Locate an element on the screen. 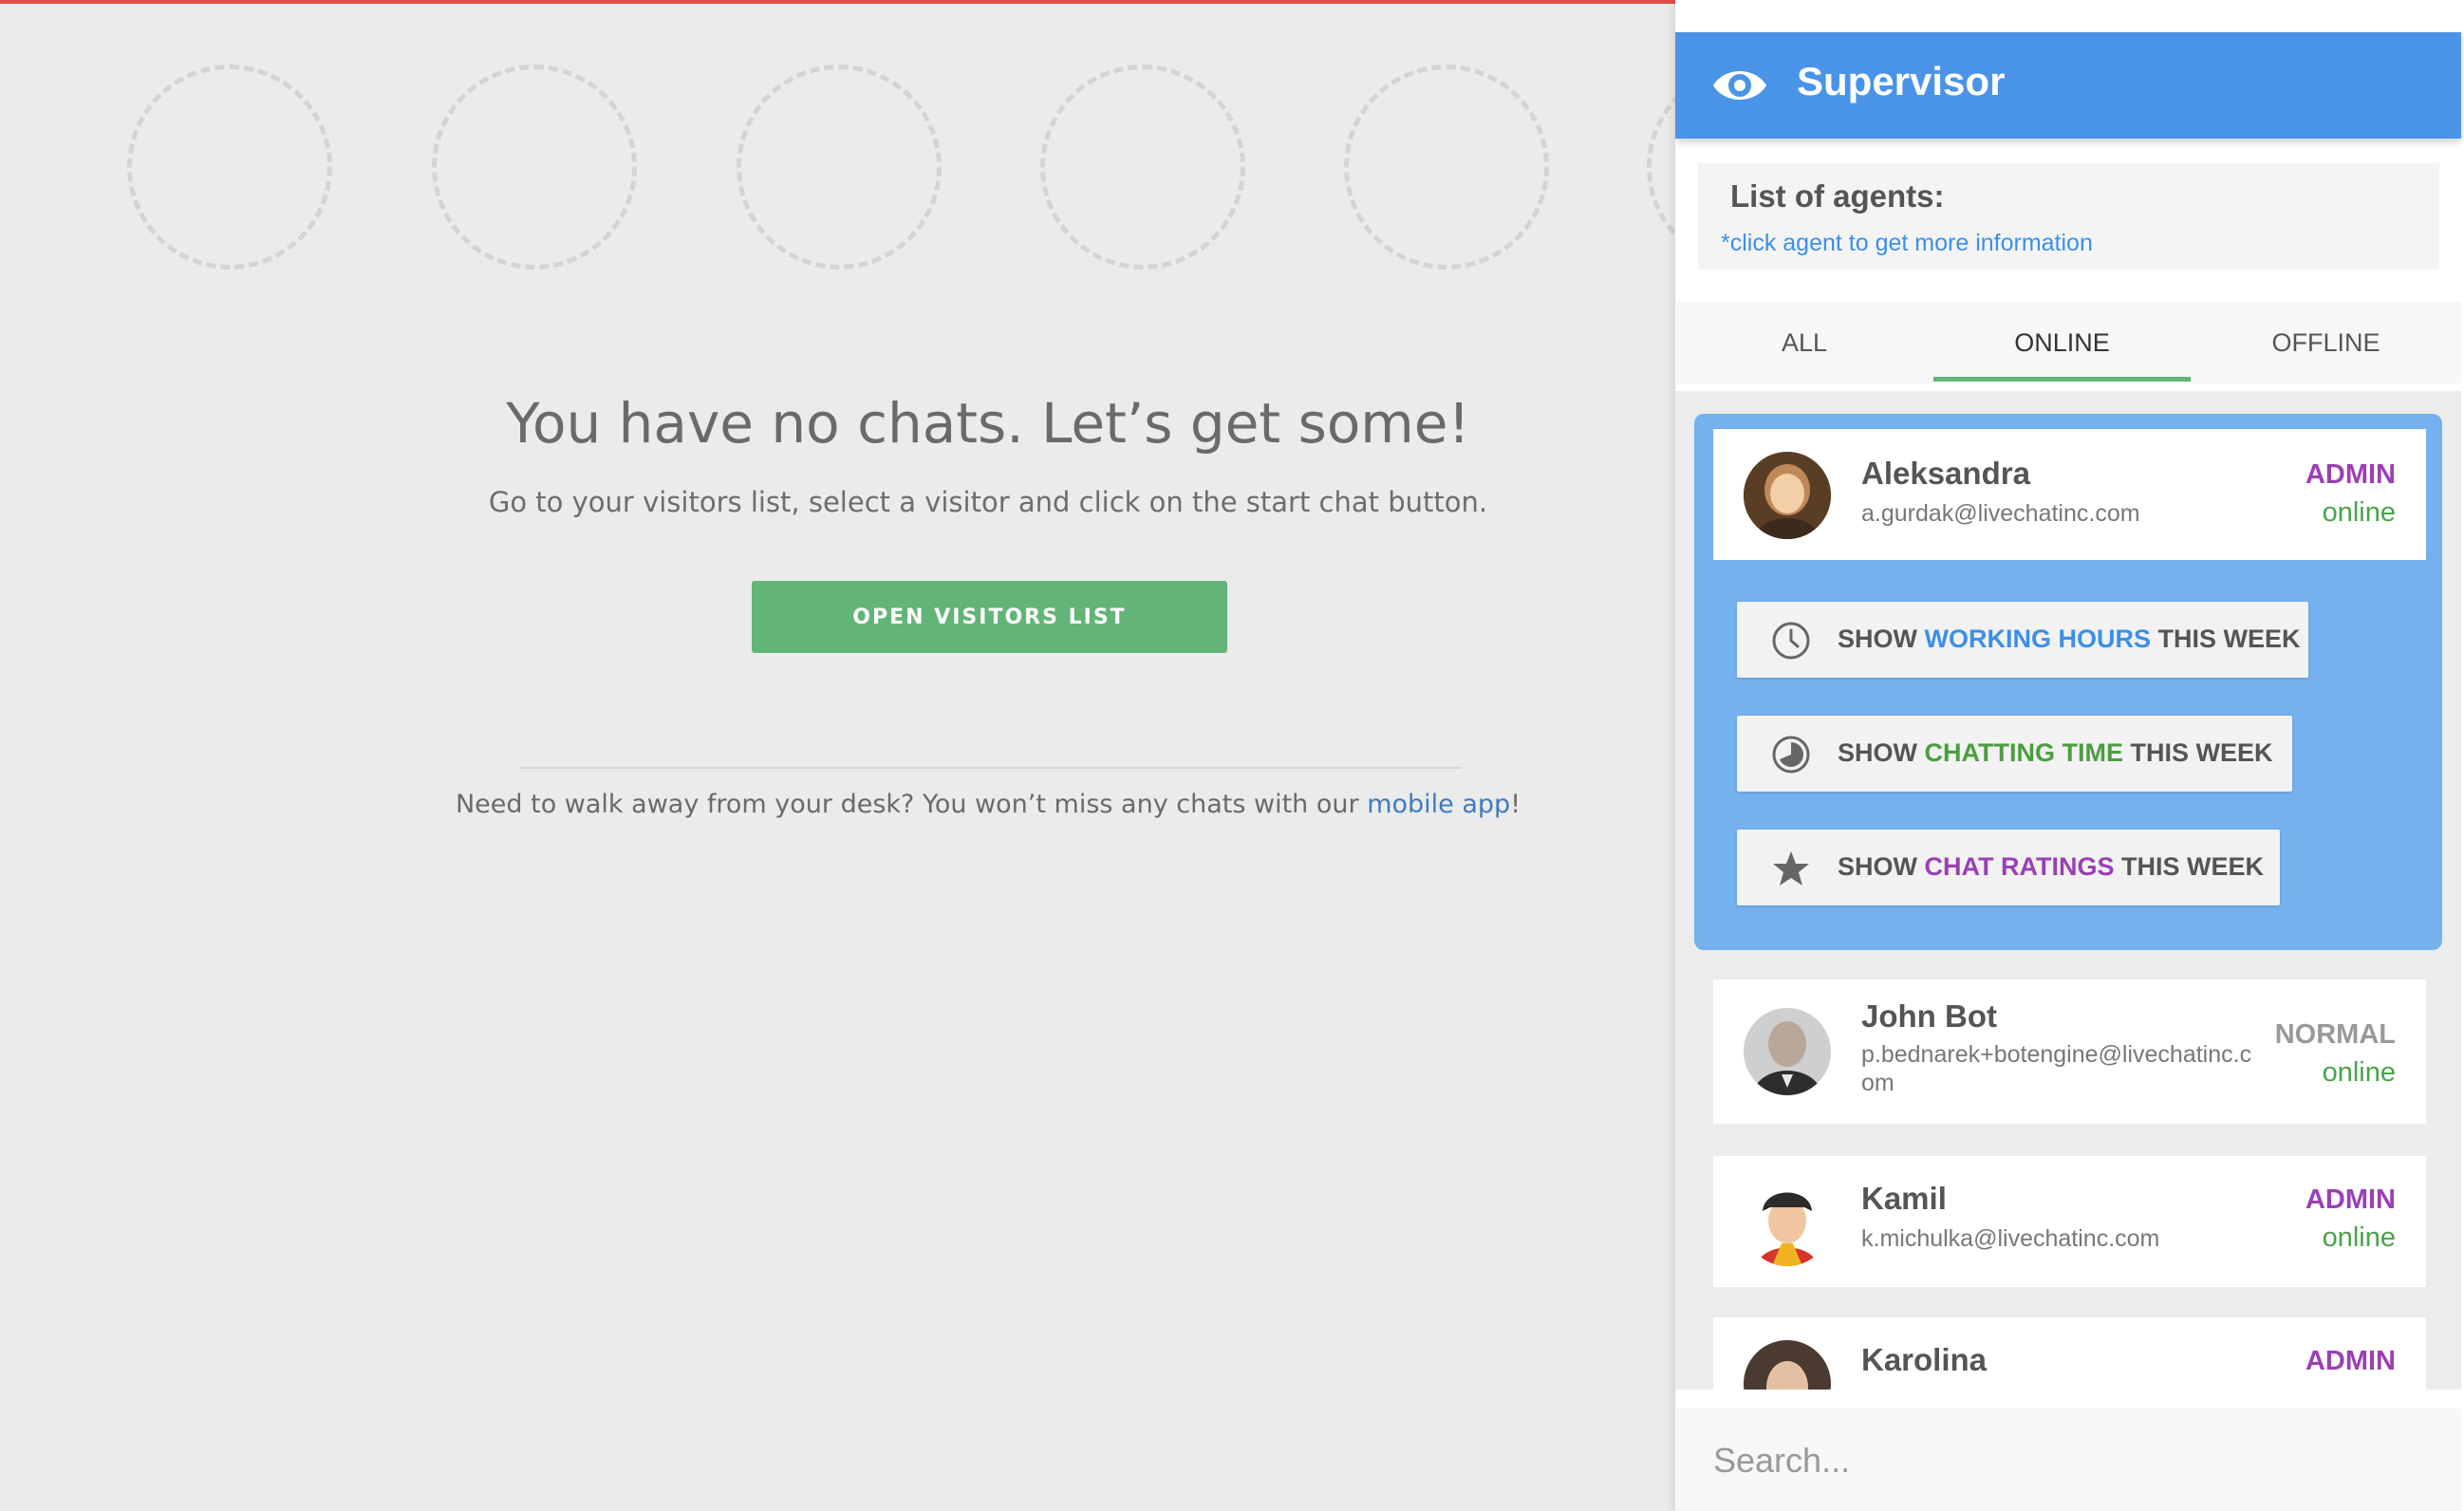 The width and height of the screenshot is (2464, 1511). divider is located at coordinates (990, 768).